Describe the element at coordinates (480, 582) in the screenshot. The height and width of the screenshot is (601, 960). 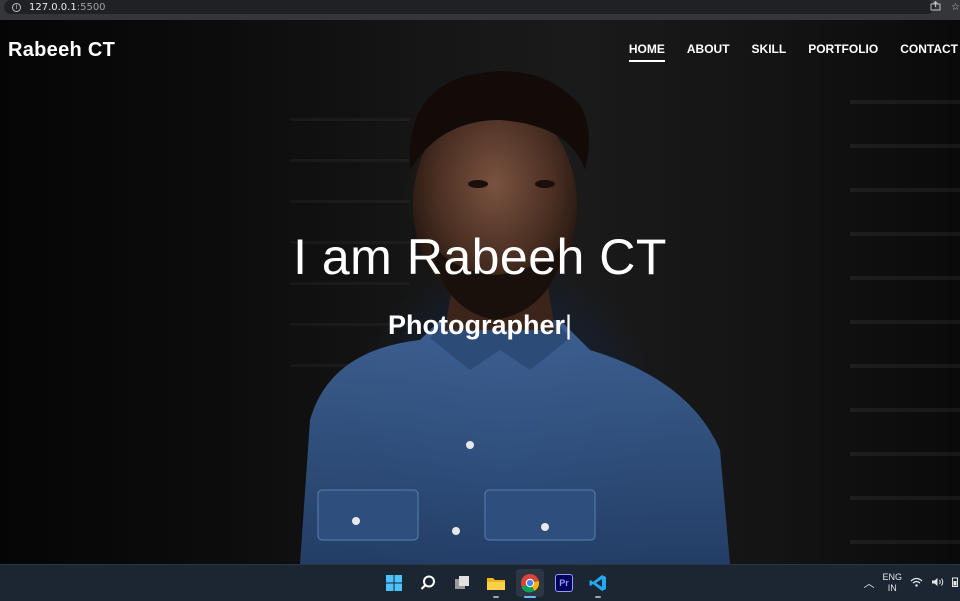
I see `taskbar: Pr ︿ ENG IN` at that location.